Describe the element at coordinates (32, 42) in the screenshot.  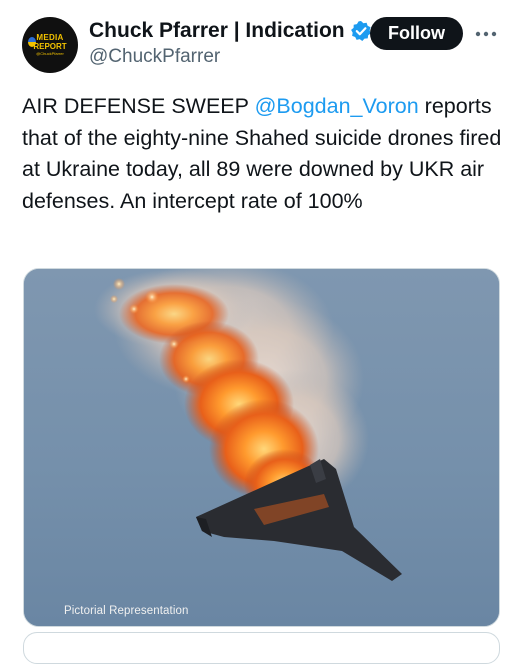
I see `flag-icon` at that location.